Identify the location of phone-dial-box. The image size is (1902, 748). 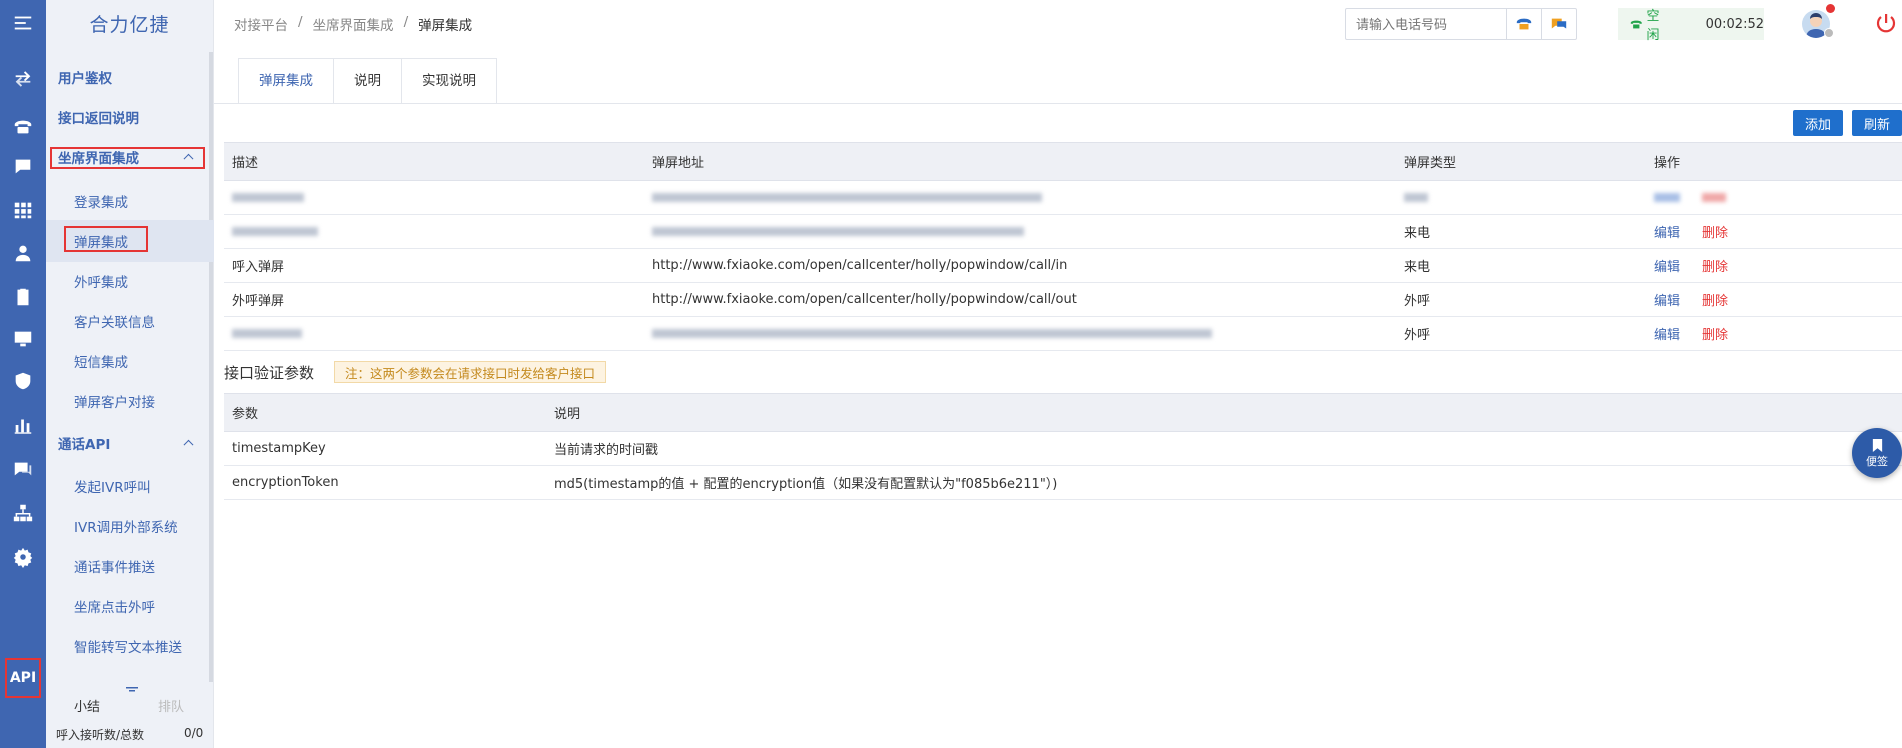
(1461, 24).